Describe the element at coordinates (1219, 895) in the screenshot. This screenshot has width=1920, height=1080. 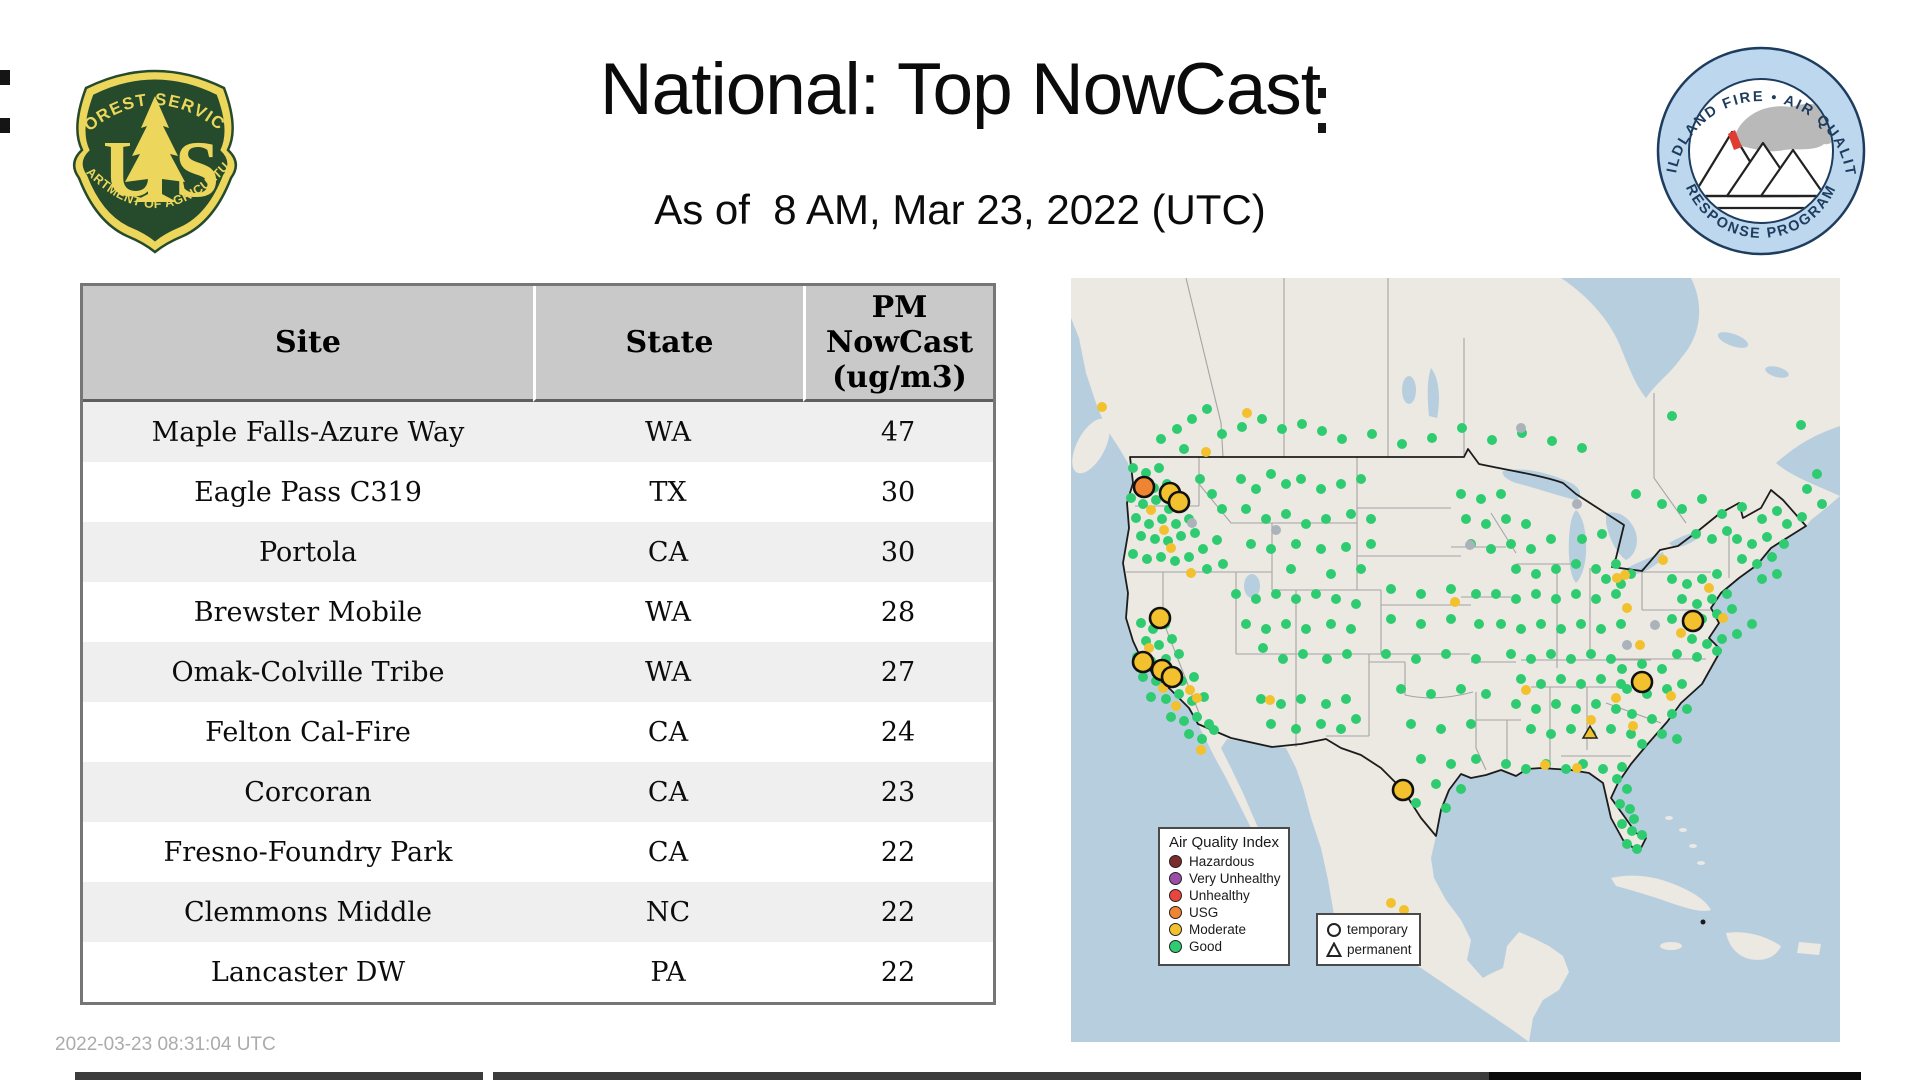
I see `aqi-legend-label: Unhealthy` at that location.